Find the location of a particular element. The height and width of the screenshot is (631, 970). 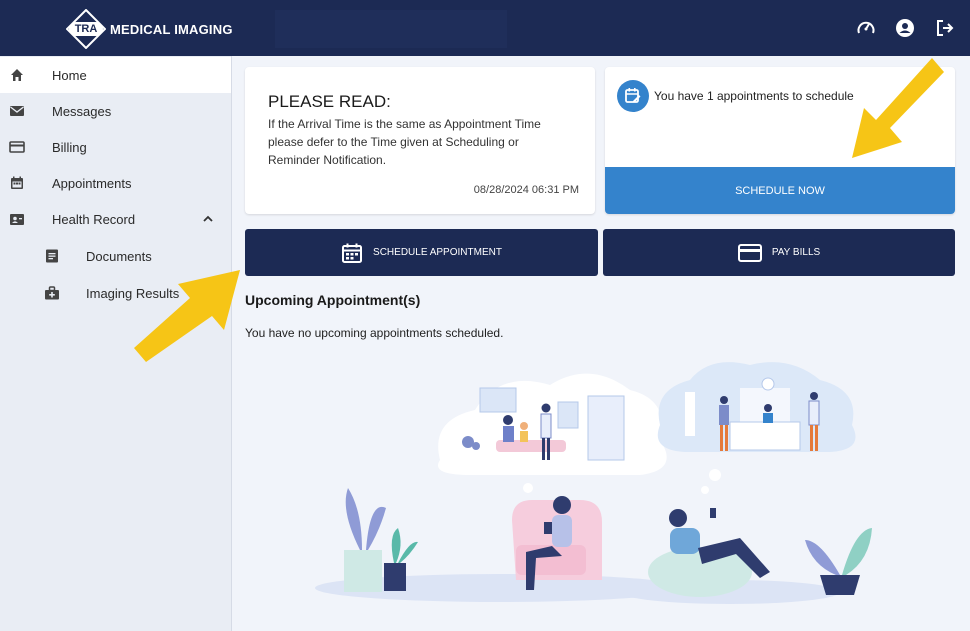

sidebar-item-label: Home is located at coordinates (69, 75).